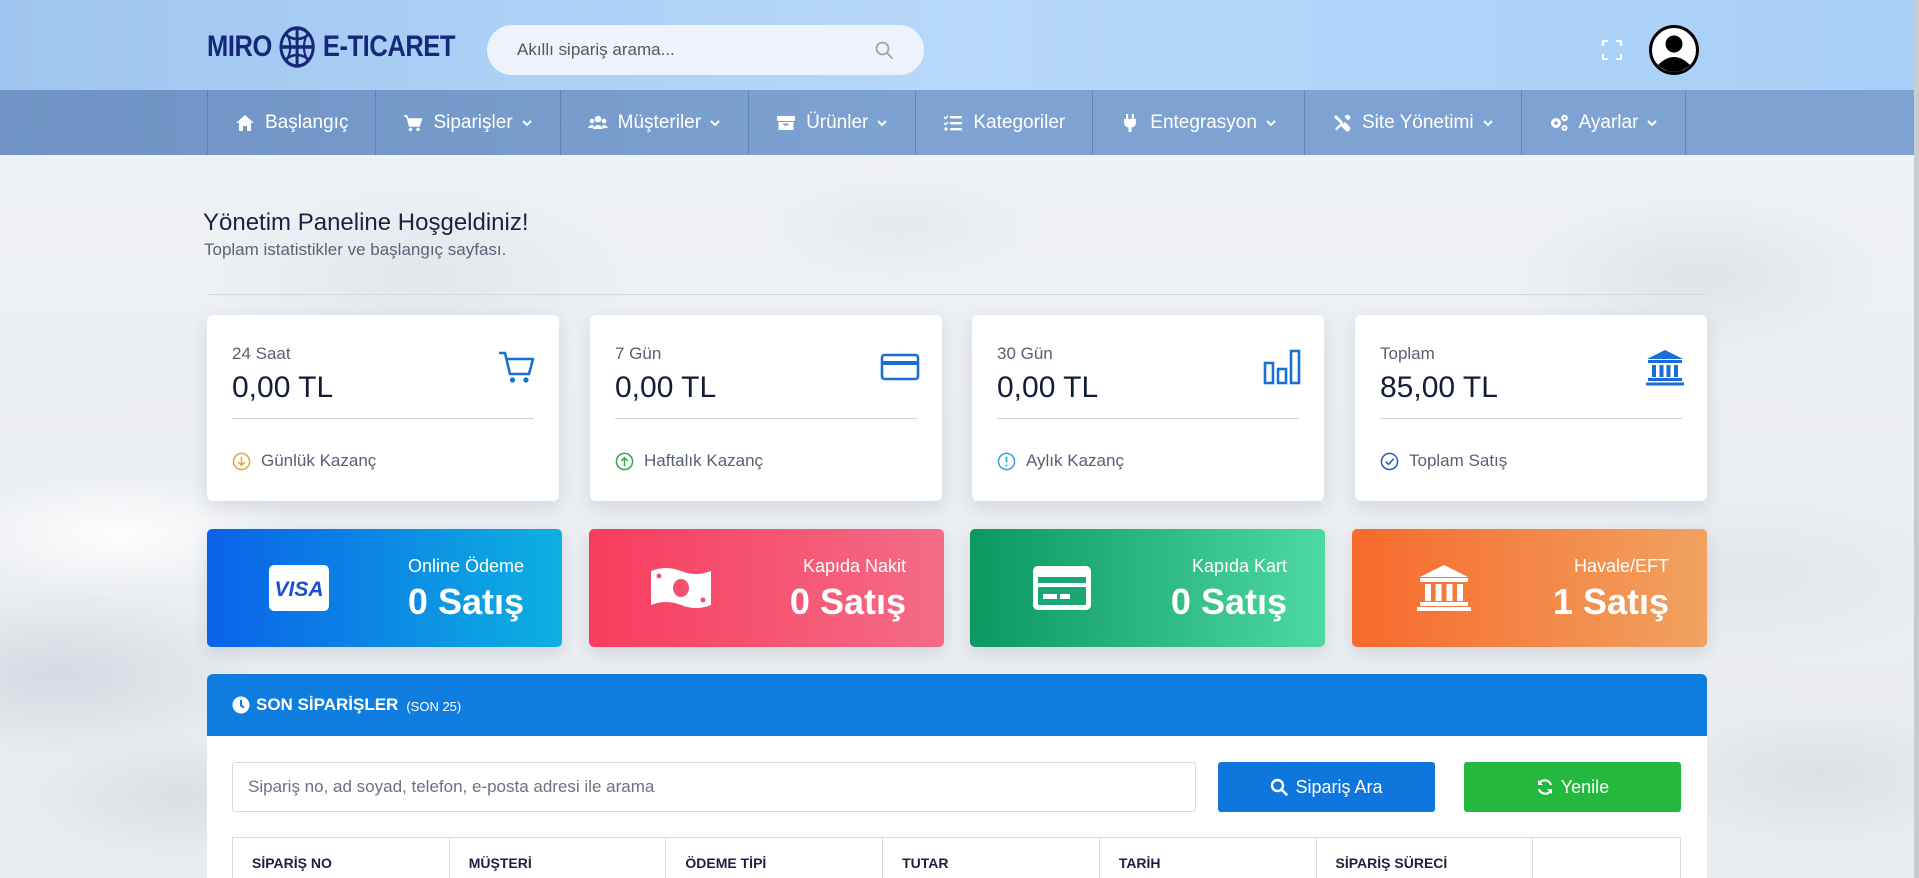 The image size is (1919, 878). What do you see at coordinates (327, 704) in the screenshot?
I see `recent-orders-title: SON SİPARİŞLER` at bounding box center [327, 704].